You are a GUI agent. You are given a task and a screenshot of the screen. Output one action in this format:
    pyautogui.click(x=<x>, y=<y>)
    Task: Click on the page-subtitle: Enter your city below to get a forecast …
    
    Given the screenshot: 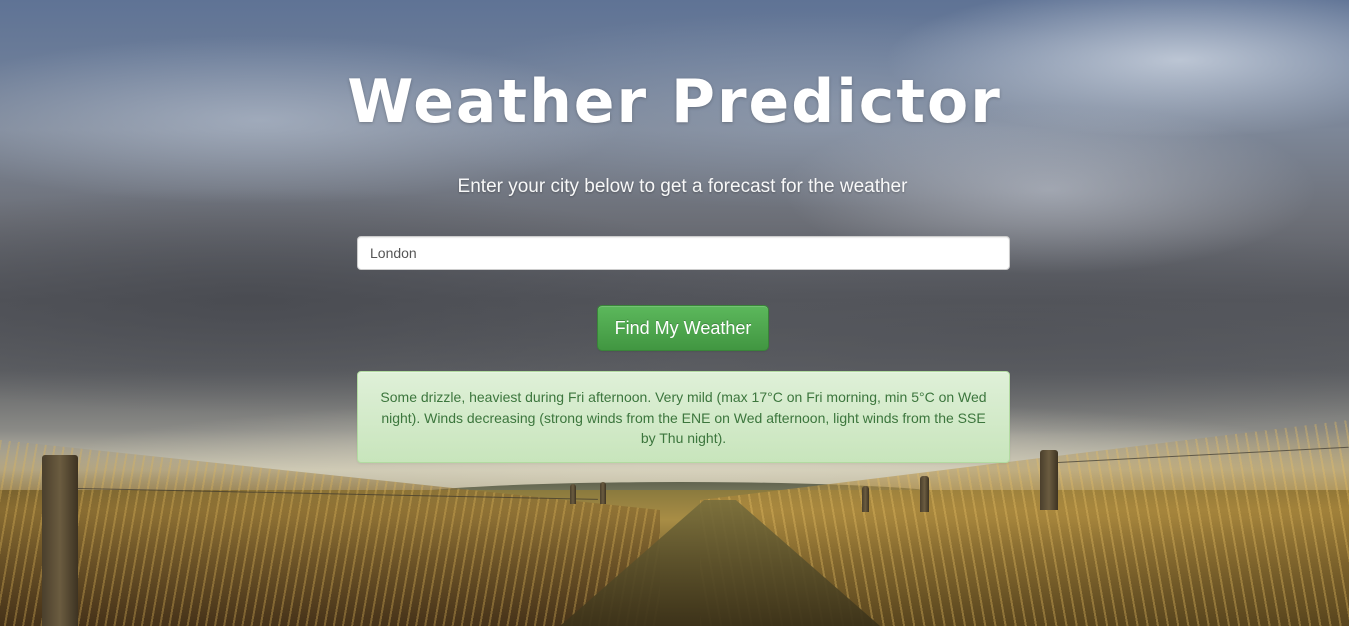 What is the action you would take?
    pyautogui.click(x=682, y=186)
    